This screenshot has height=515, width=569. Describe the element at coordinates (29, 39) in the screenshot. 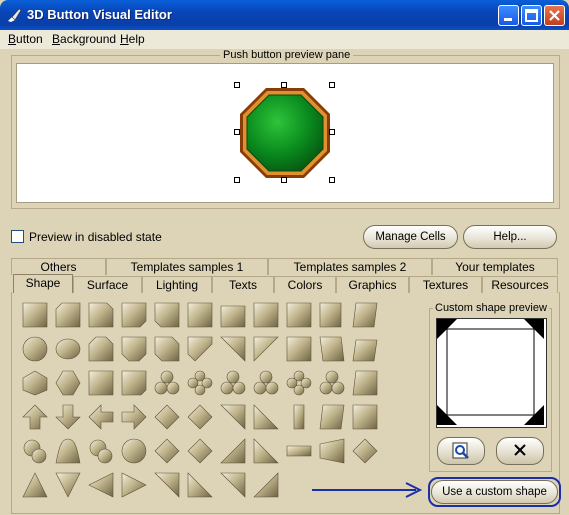

I see `menu-button-rest: utton` at that location.